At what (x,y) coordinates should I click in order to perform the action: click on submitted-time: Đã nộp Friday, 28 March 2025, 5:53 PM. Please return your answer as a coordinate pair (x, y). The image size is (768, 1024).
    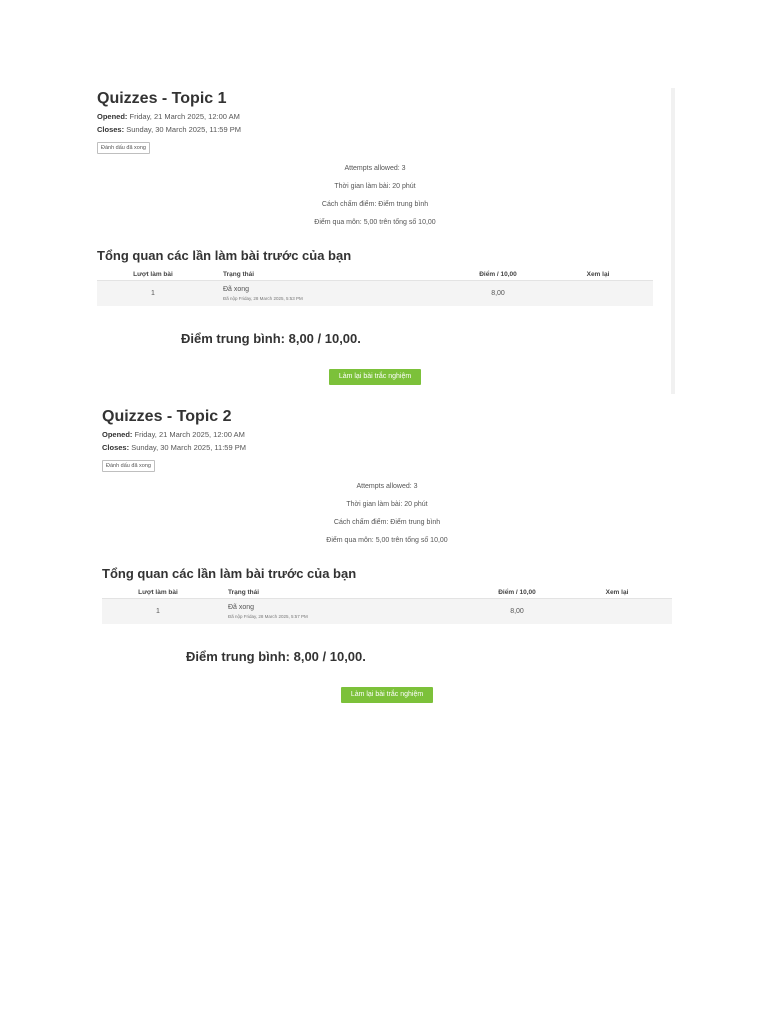
    Looking at the image, I should click on (263, 298).